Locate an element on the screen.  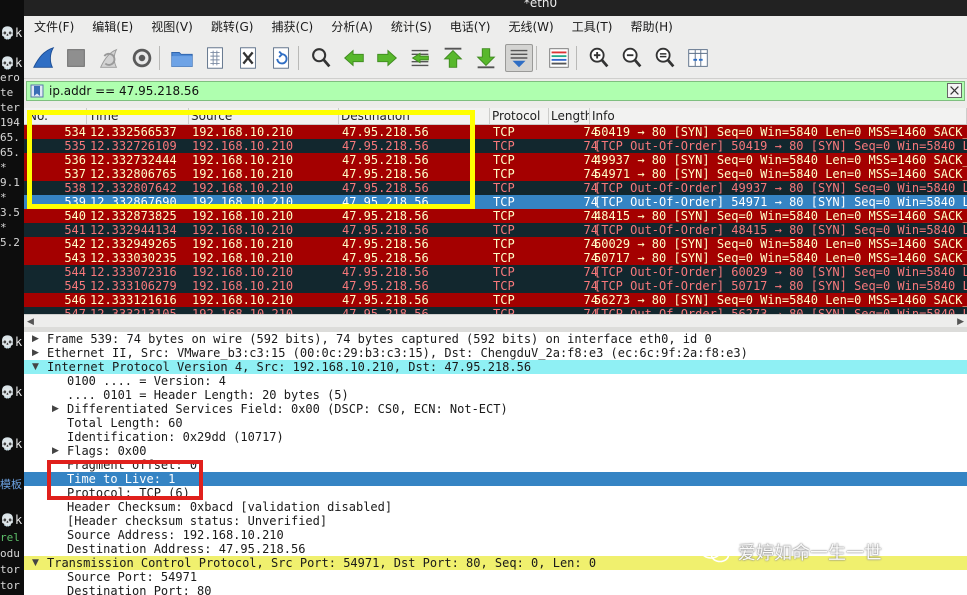
gear-options-icon is located at coordinates (142, 58).